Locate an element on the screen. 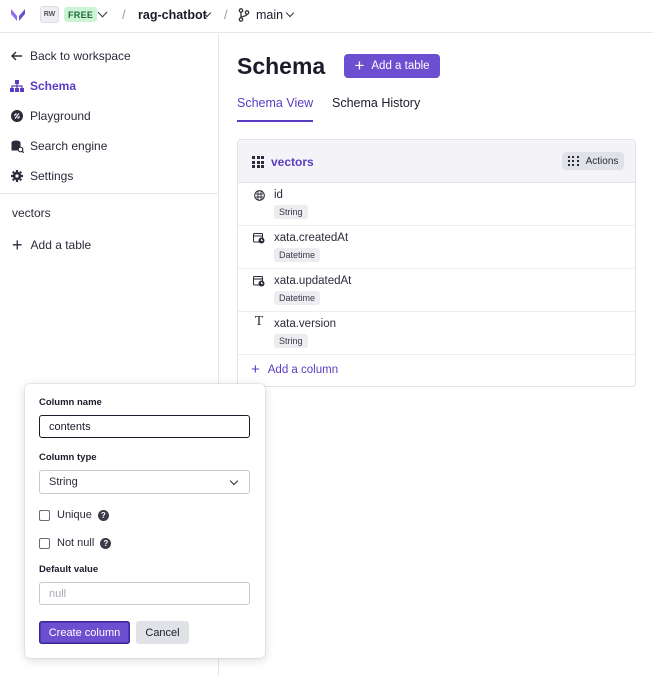 The image size is (653, 676). add-column-button: + Add a column is located at coordinates (295, 369).